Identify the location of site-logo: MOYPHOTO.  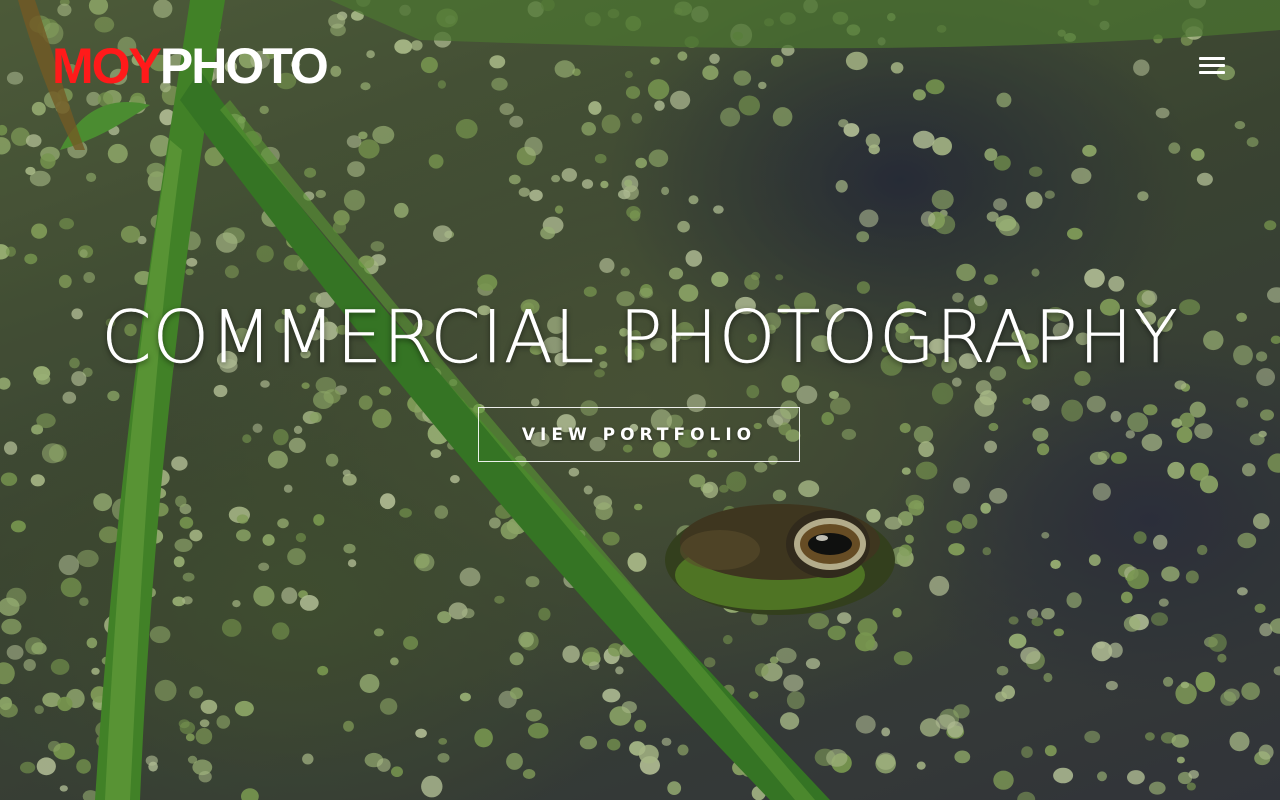
(190, 66).